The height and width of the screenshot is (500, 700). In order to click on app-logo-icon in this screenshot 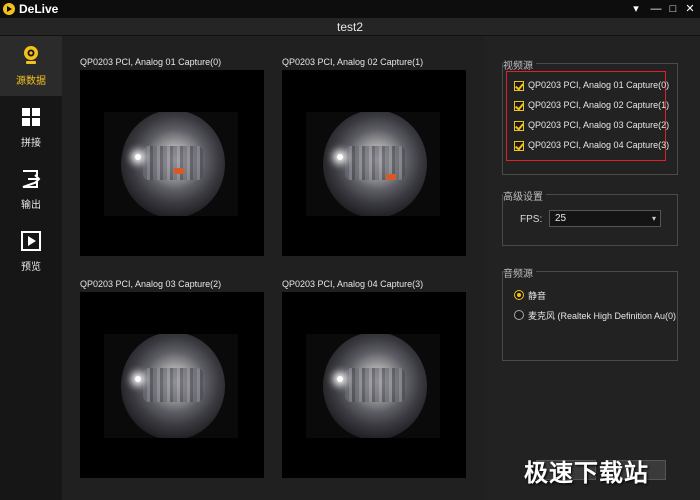, I will do `click(9, 9)`.